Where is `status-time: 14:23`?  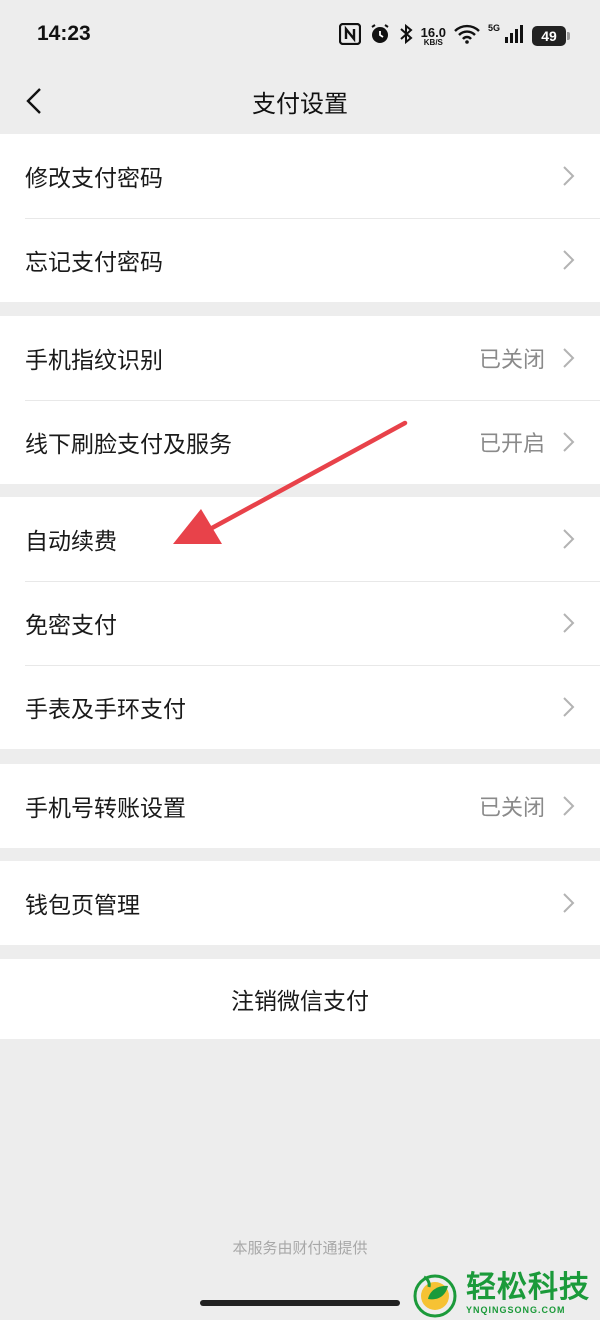
status-time: 14:23 is located at coordinates (64, 33).